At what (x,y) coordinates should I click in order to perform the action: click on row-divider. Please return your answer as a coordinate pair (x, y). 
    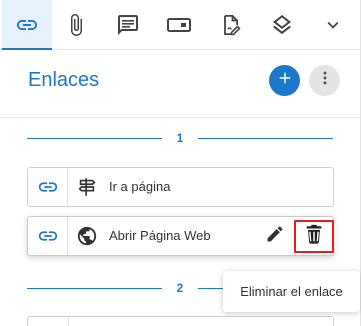
    Looking at the image, I should click on (68, 321).